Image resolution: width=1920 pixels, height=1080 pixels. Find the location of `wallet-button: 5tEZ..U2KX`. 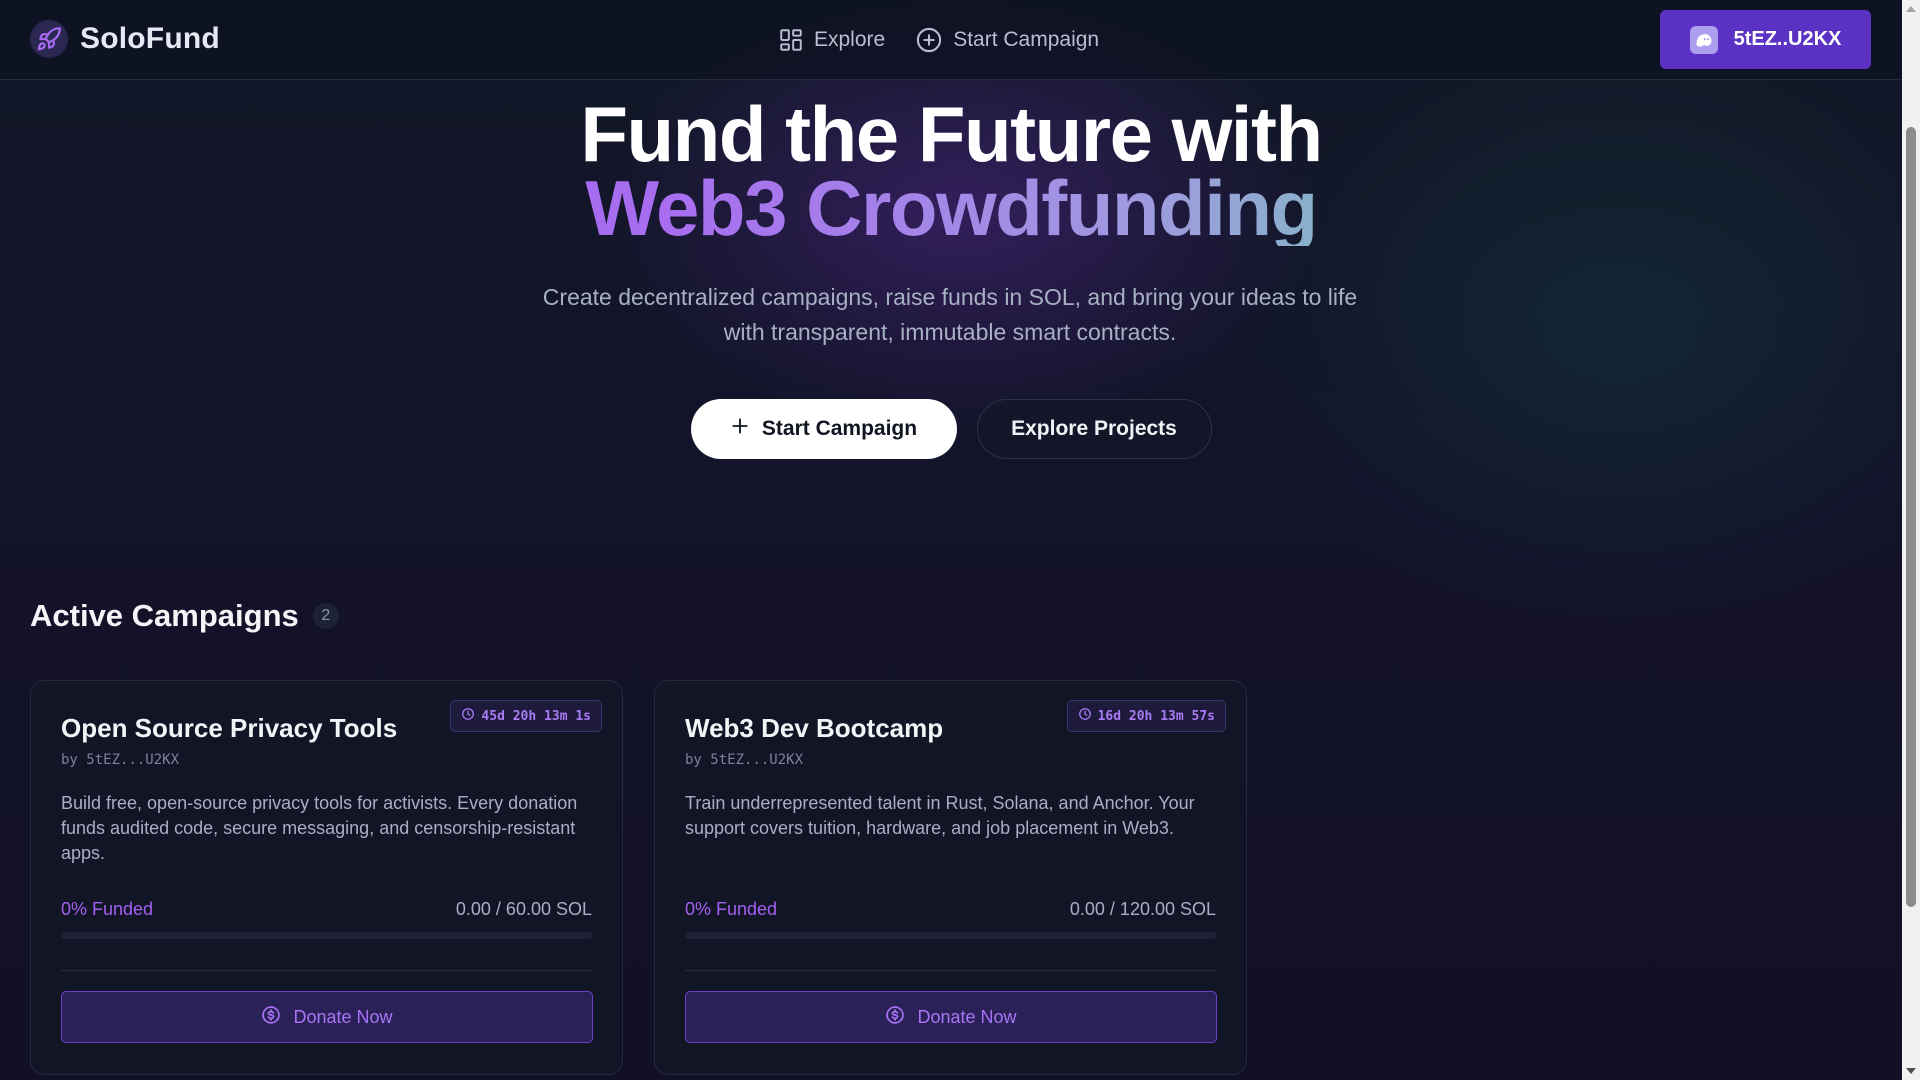

wallet-button: 5tEZ..U2KX is located at coordinates (1765, 39).